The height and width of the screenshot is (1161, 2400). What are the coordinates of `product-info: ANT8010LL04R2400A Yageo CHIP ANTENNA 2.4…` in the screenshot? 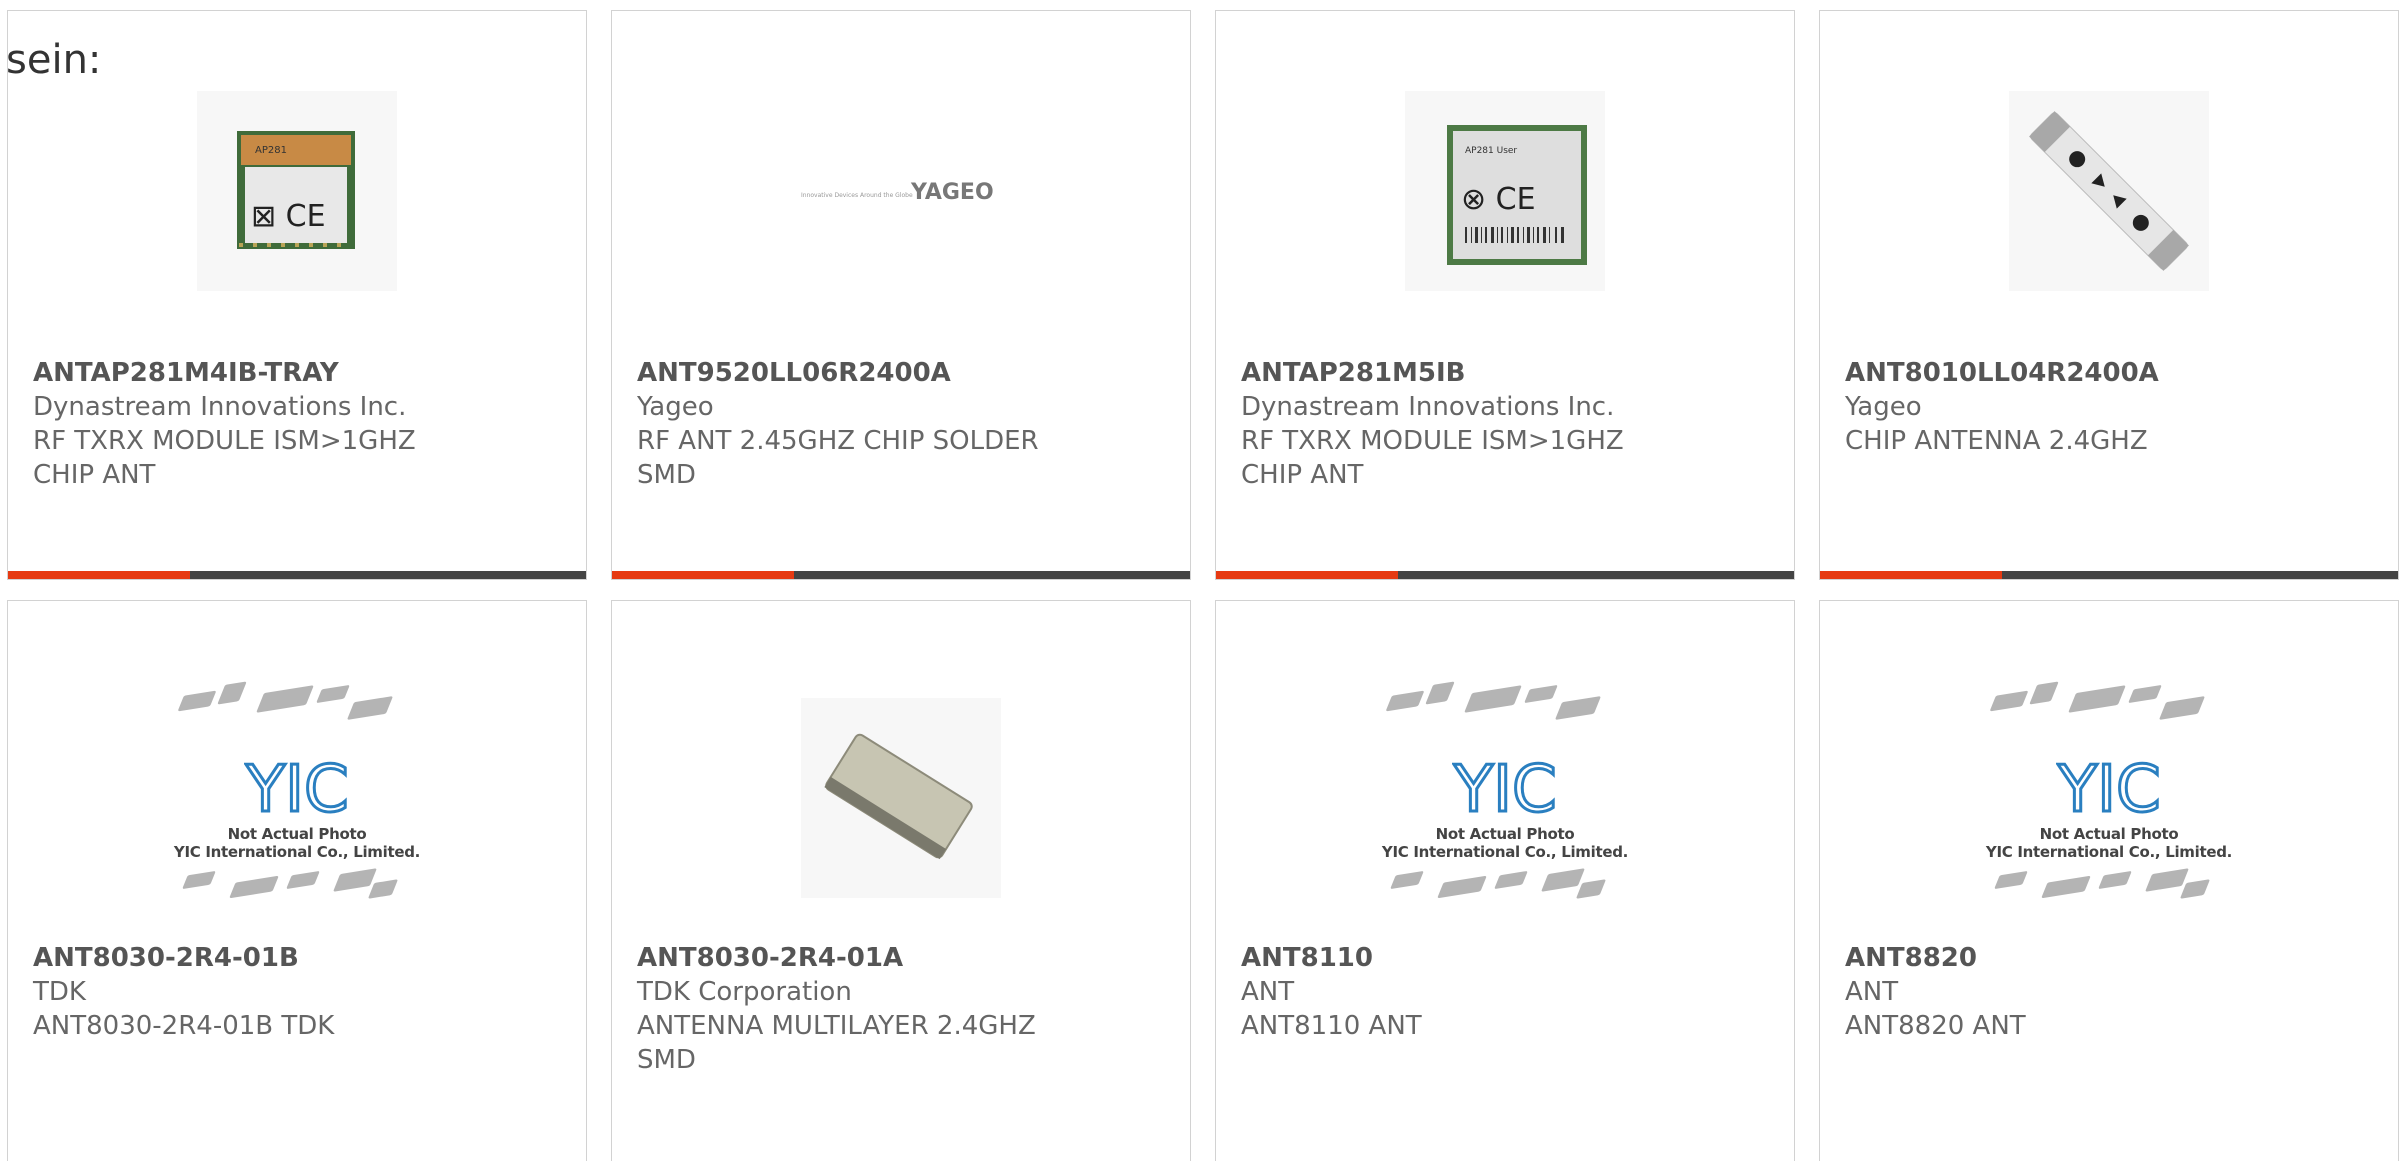 It's located at (2111, 407).